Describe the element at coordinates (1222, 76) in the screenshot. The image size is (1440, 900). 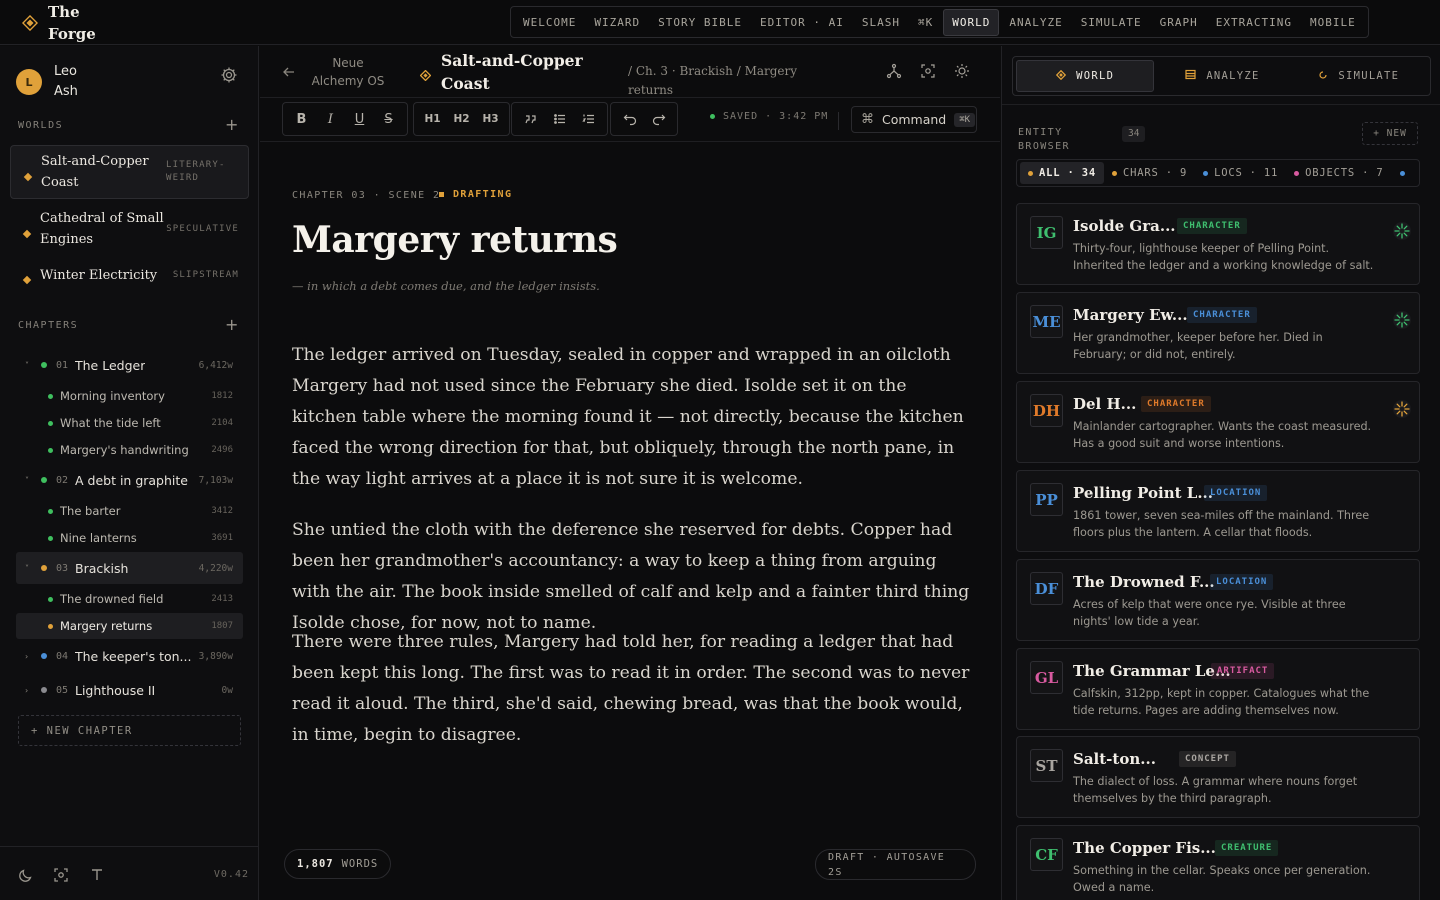
I see `tab-analyze: ANALYZE` at that location.